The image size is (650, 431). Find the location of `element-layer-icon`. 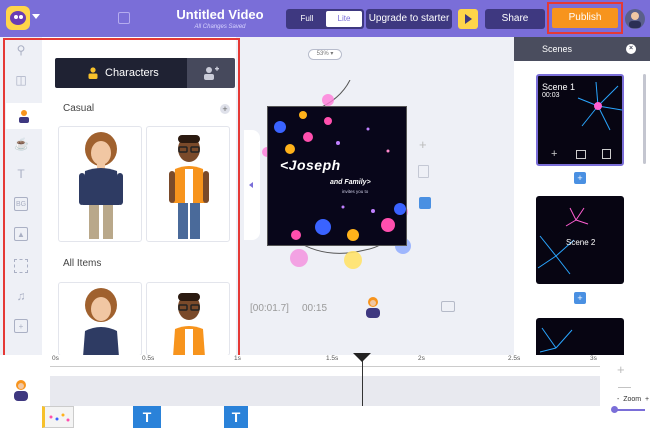

element-layer-icon is located at coordinates (425, 203).